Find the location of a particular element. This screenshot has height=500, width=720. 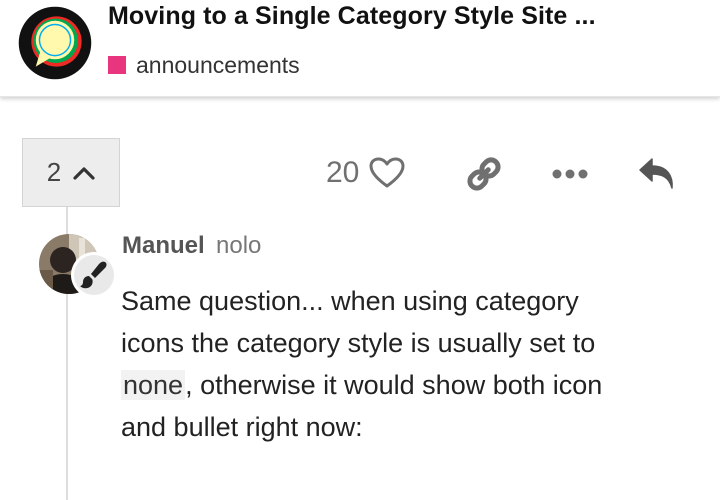

category-name: announcements is located at coordinates (218, 64).